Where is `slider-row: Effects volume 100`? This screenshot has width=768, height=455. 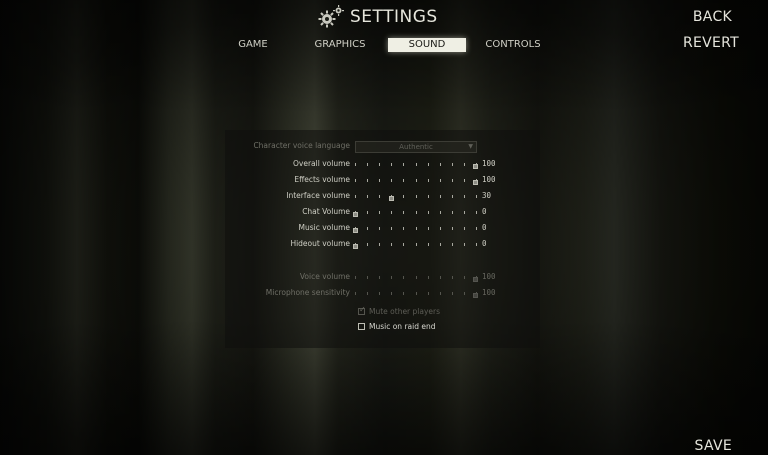 slider-row: Effects volume 100 is located at coordinates (382, 182).